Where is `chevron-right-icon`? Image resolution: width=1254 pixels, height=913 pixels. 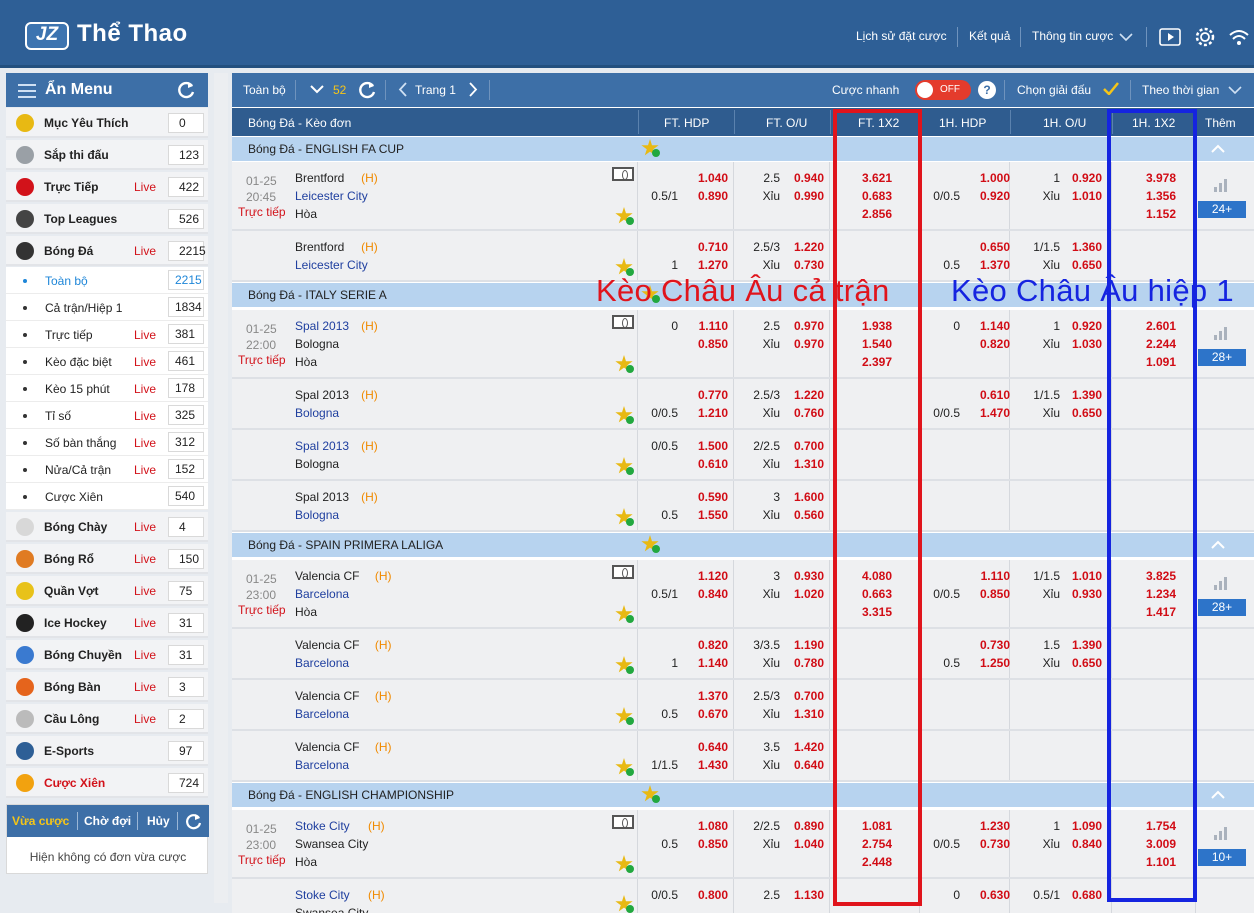 chevron-right-icon is located at coordinates (473, 89).